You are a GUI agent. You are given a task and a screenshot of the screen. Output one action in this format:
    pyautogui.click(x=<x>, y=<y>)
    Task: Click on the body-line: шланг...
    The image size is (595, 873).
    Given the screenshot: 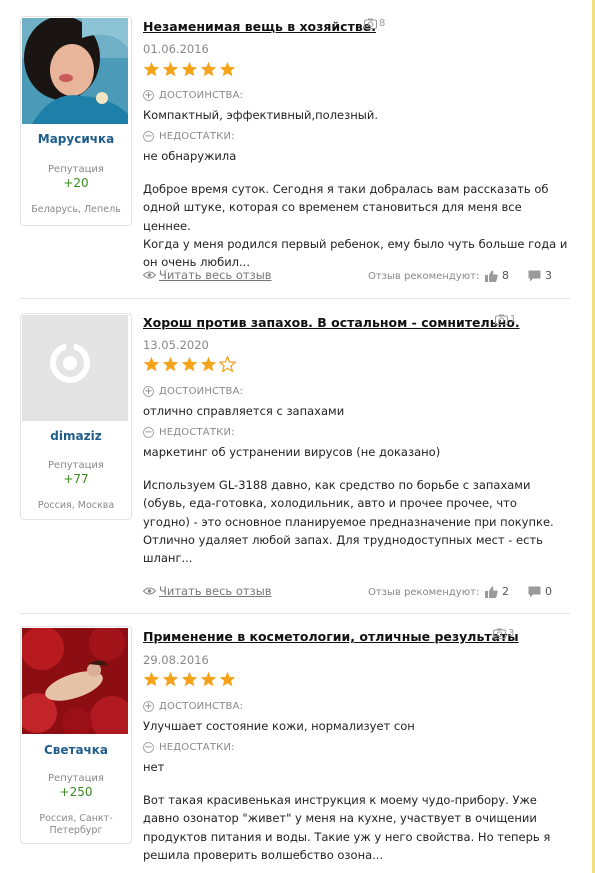 What is the action you would take?
    pyautogui.click(x=168, y=558)
    